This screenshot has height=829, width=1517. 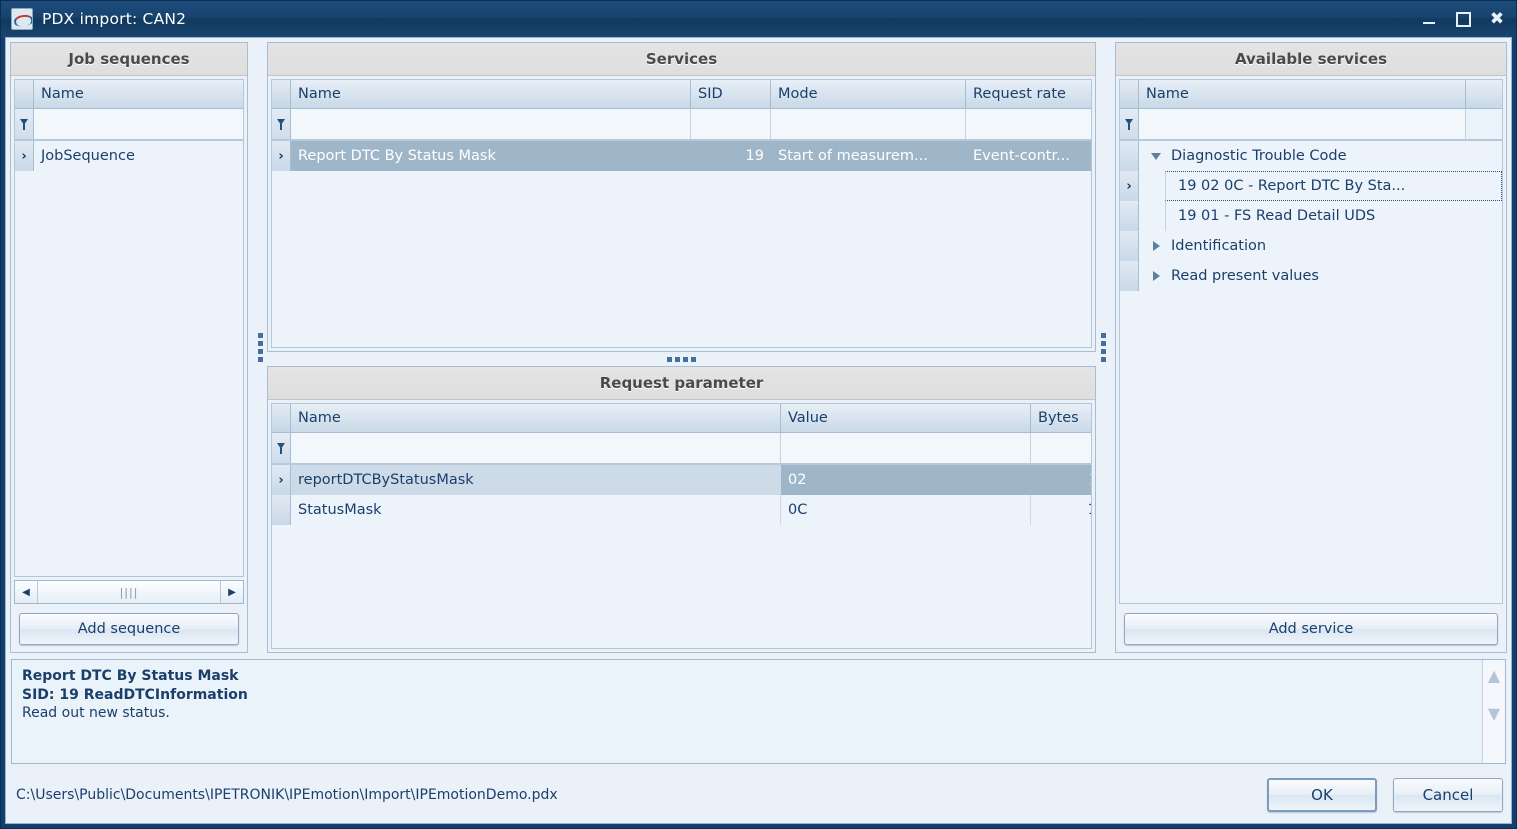 I want to click on filter-input-sid, so click(x=731, y=124).